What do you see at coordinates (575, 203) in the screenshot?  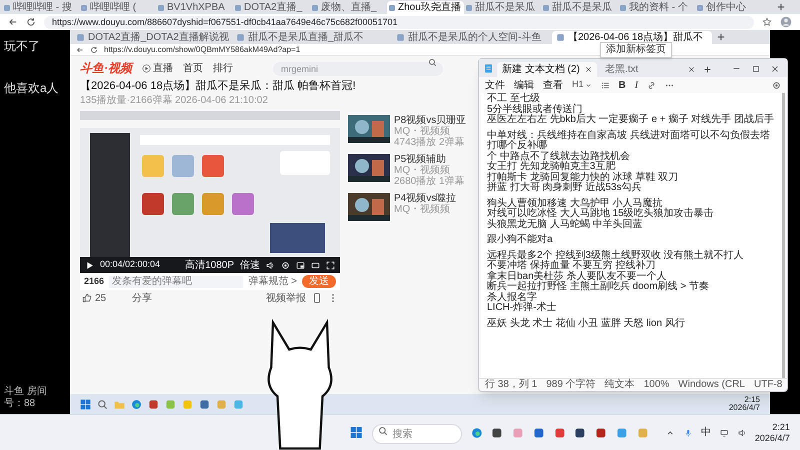 I see `text-line: 狗头人曹领加移速 大鸟护甲 小人马魔抗` at bounding box center [575, 203].